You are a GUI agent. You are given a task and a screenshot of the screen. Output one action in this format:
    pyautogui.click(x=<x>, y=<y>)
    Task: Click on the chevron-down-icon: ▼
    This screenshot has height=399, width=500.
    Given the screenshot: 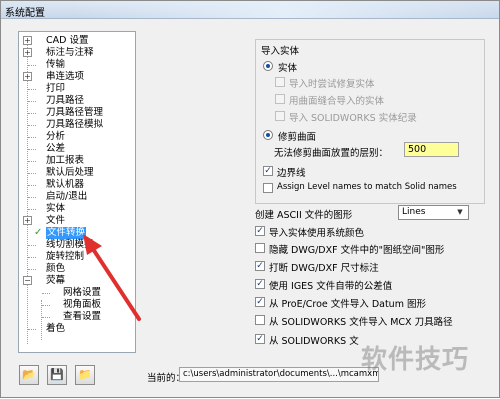 What is the action you would take?
    pyautogui.click(x=460, y=212)
    